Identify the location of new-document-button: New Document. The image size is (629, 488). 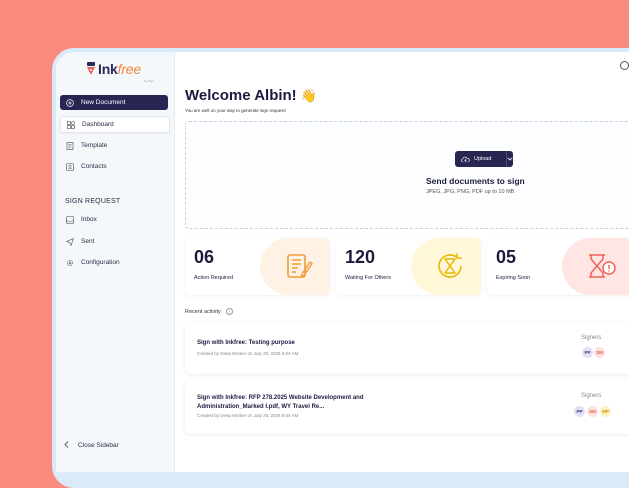
(114, 102).